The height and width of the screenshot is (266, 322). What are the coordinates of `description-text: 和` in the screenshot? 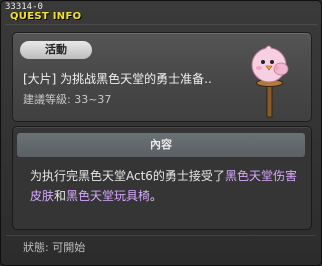 It's located at (60, 196).